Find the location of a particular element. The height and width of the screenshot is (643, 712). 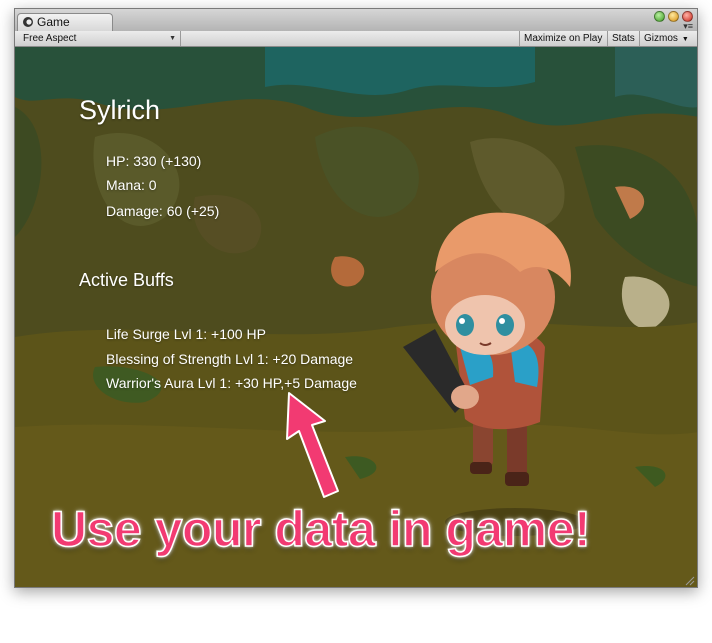

gizmos-dropdown: Gizmos ▼ is located at coordinates (666, 38).